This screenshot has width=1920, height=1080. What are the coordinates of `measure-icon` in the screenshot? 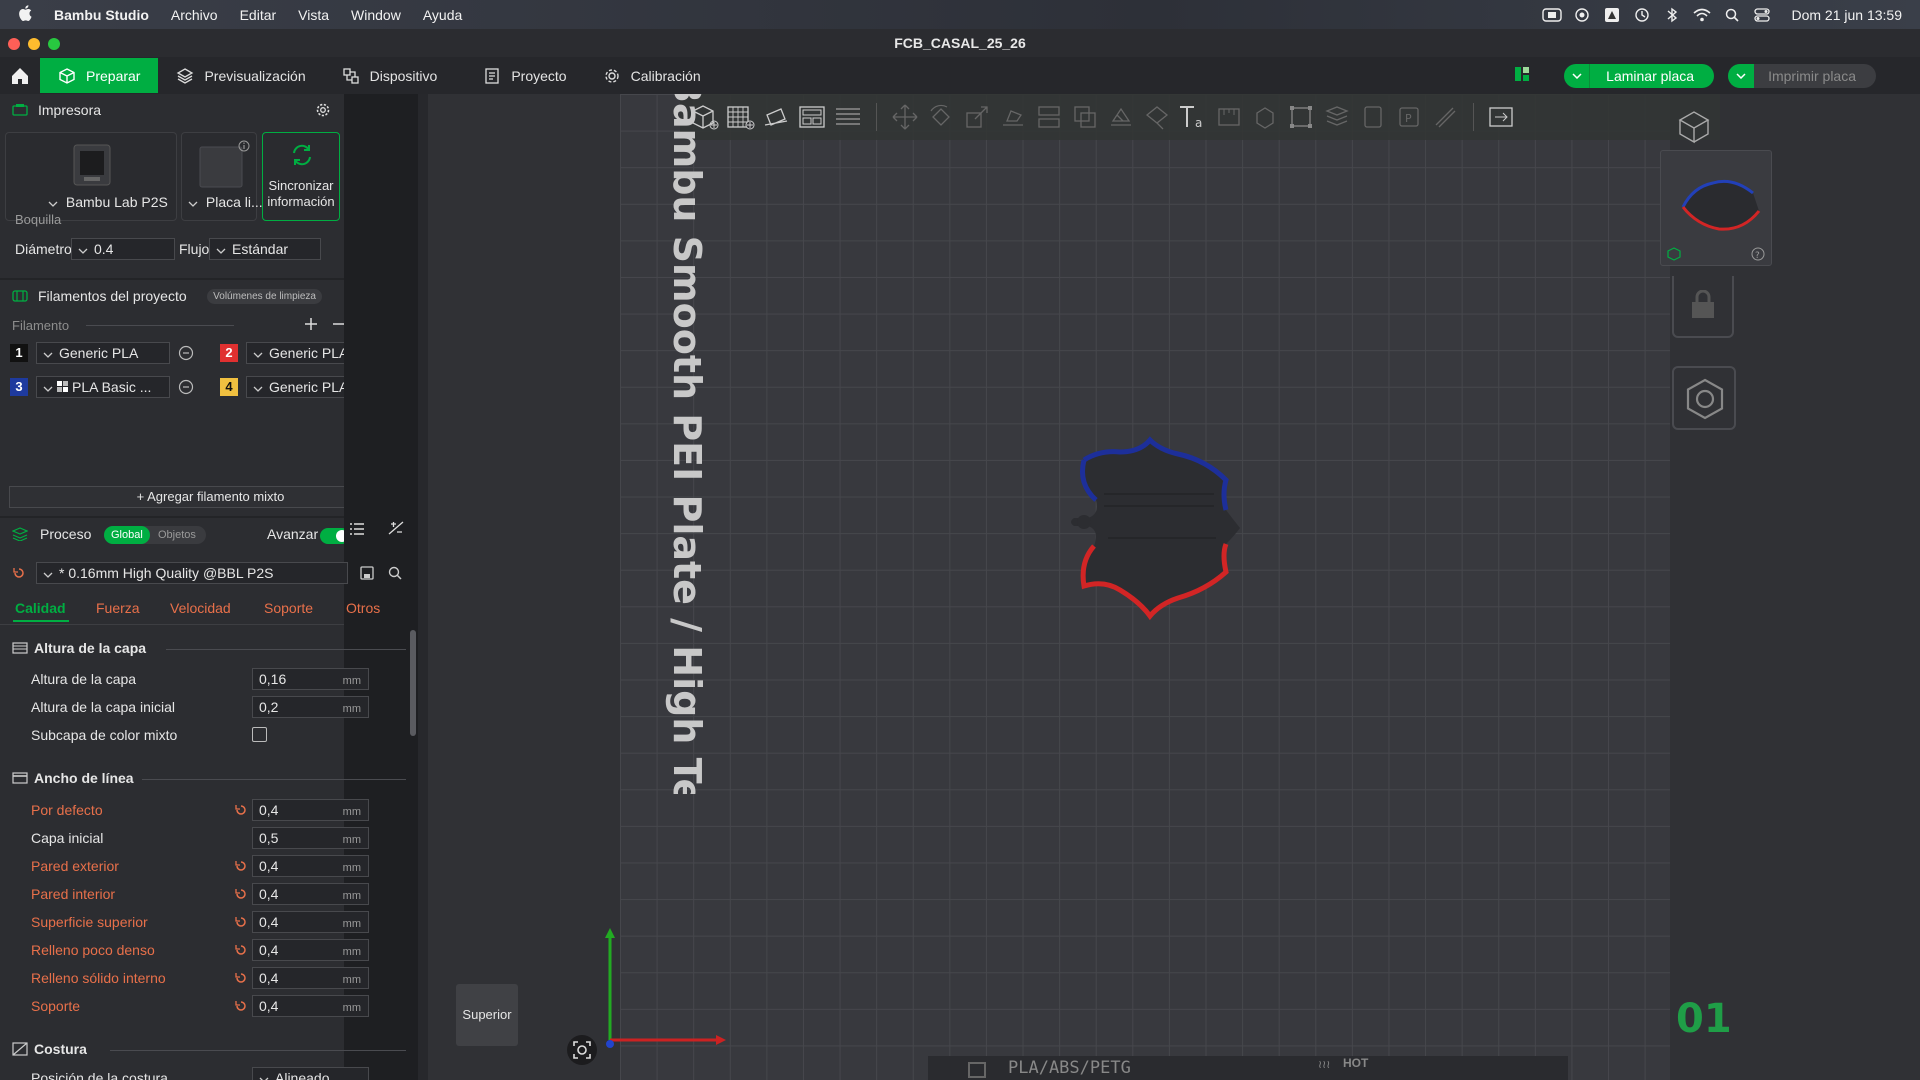 It's located at (1229, 117).